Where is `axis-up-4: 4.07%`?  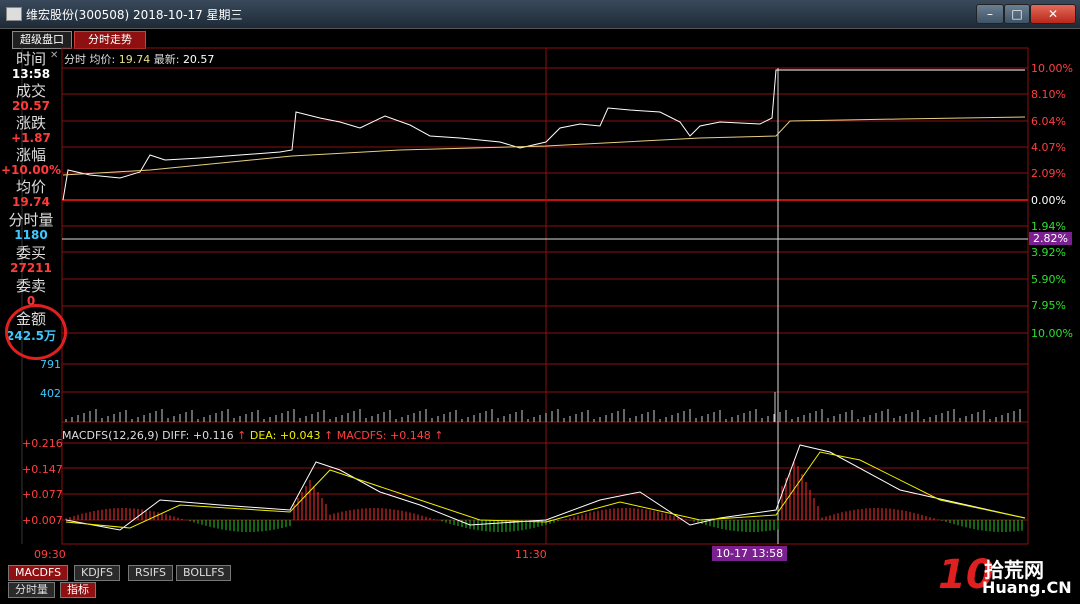 axis-up-4: 4.07% is located at coordinates (1048, 147).